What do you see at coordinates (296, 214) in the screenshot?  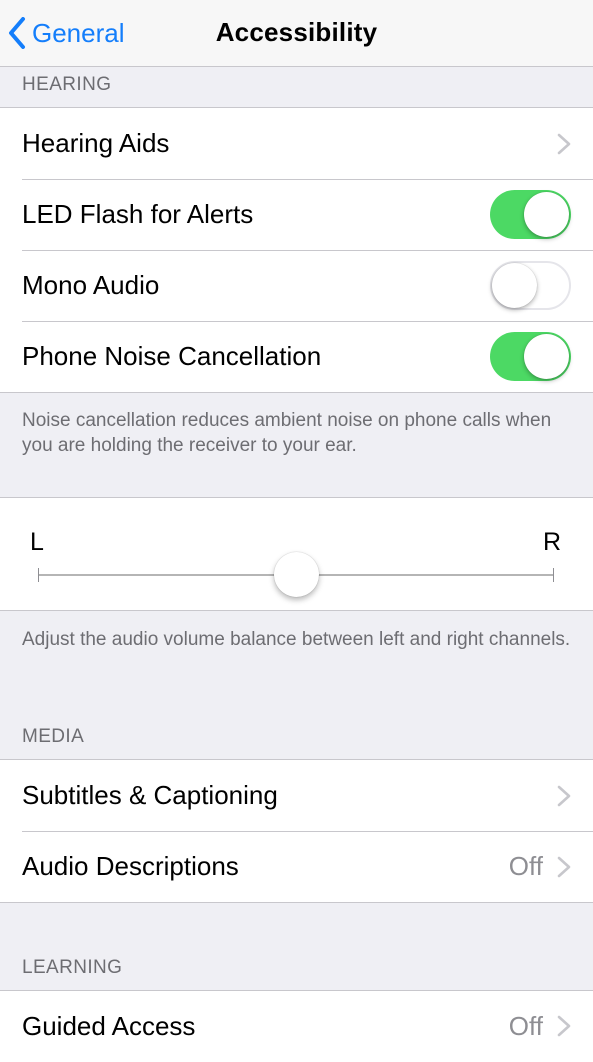 I see `led-flash-row: LED Flash for Alerts` at bounding box center [296, 214].